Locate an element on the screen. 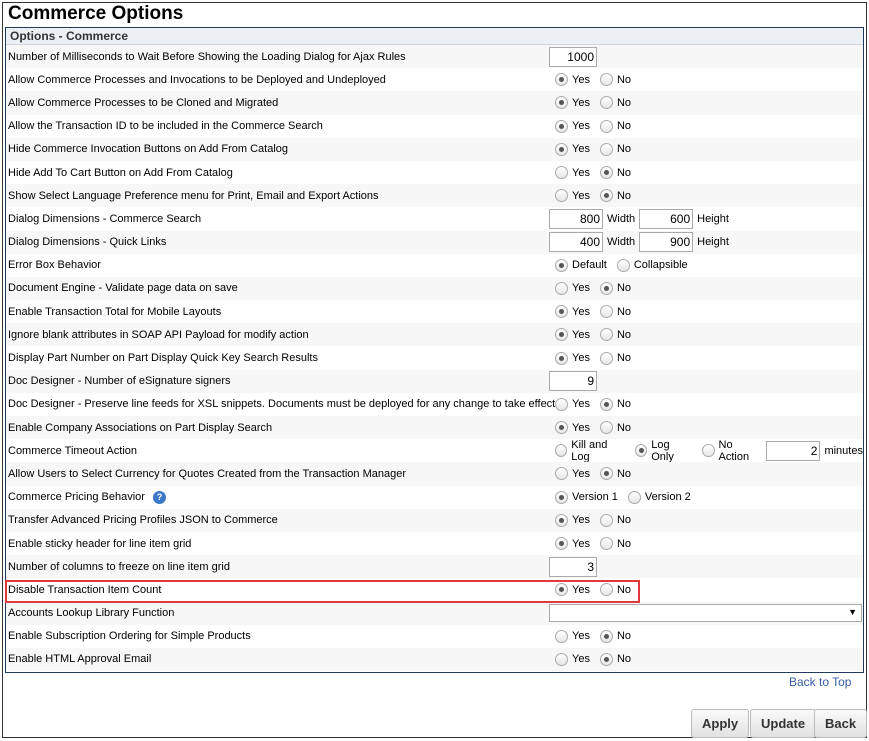 The image size is (869, 741). radio-option: Collapsible is located at coordinates (649, 265).